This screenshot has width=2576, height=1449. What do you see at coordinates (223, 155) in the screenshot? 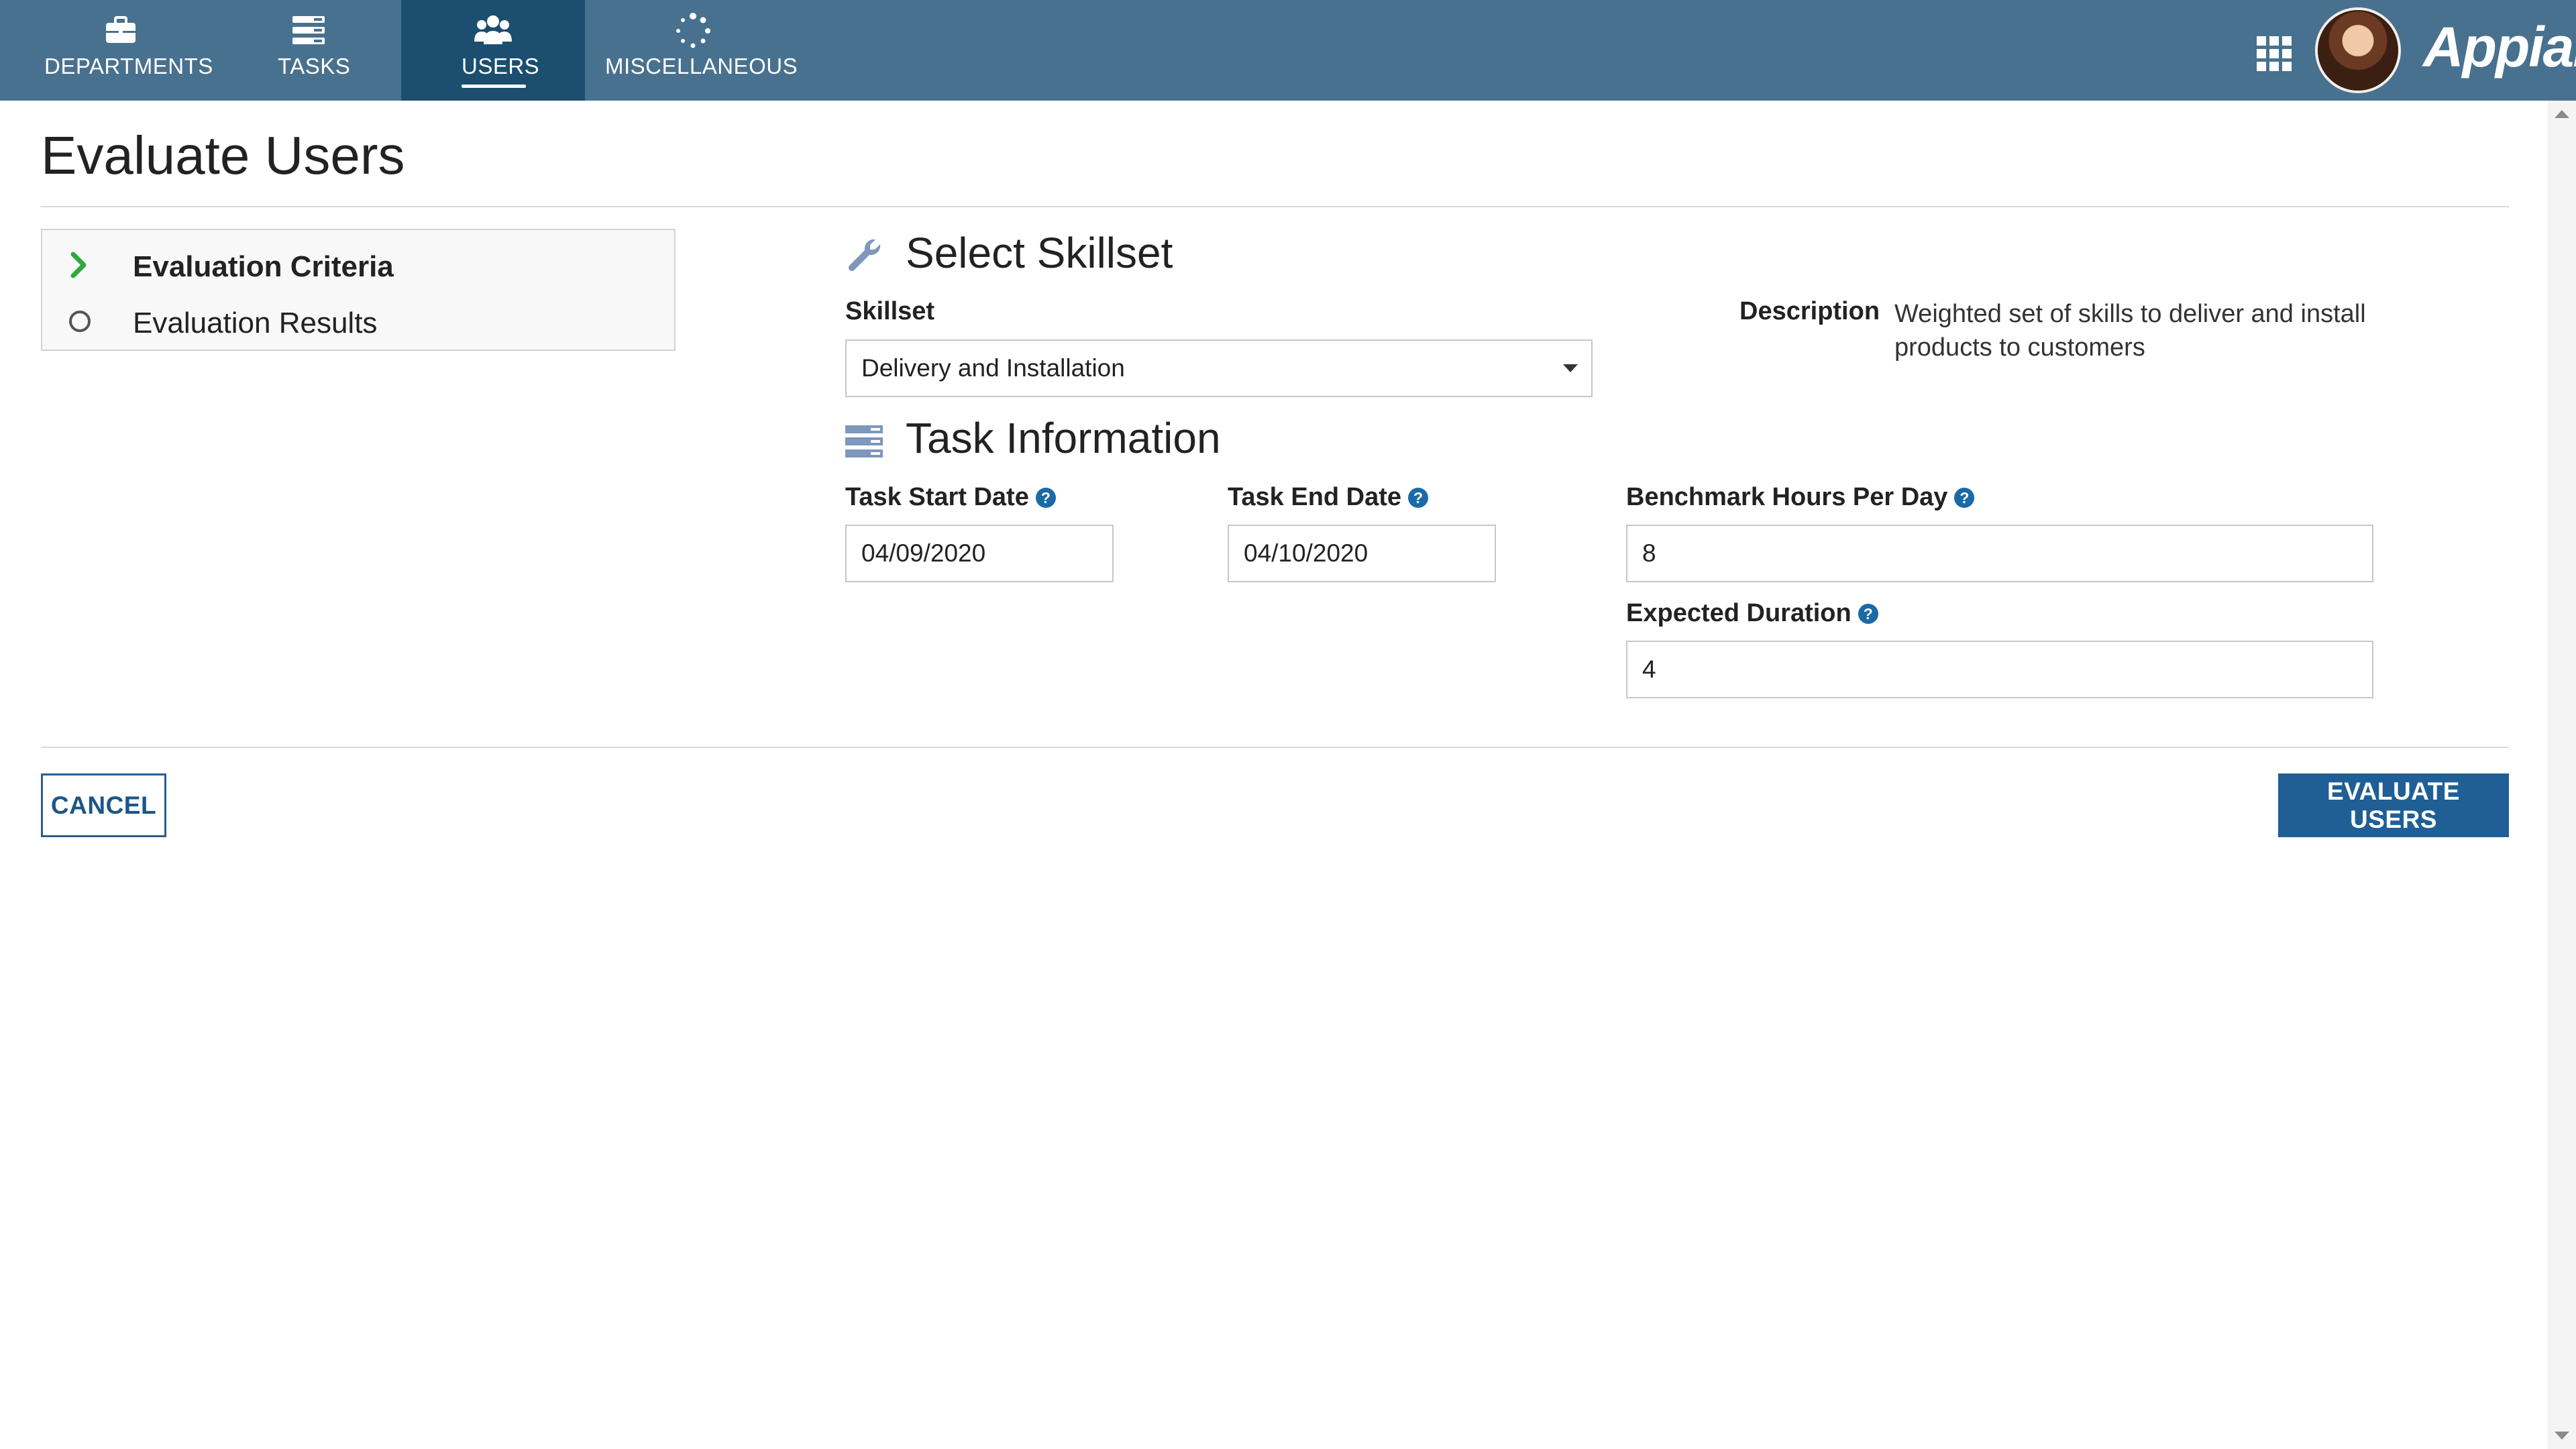
I see `page-title: Evaluate Users` at bounding box center [223, 155].